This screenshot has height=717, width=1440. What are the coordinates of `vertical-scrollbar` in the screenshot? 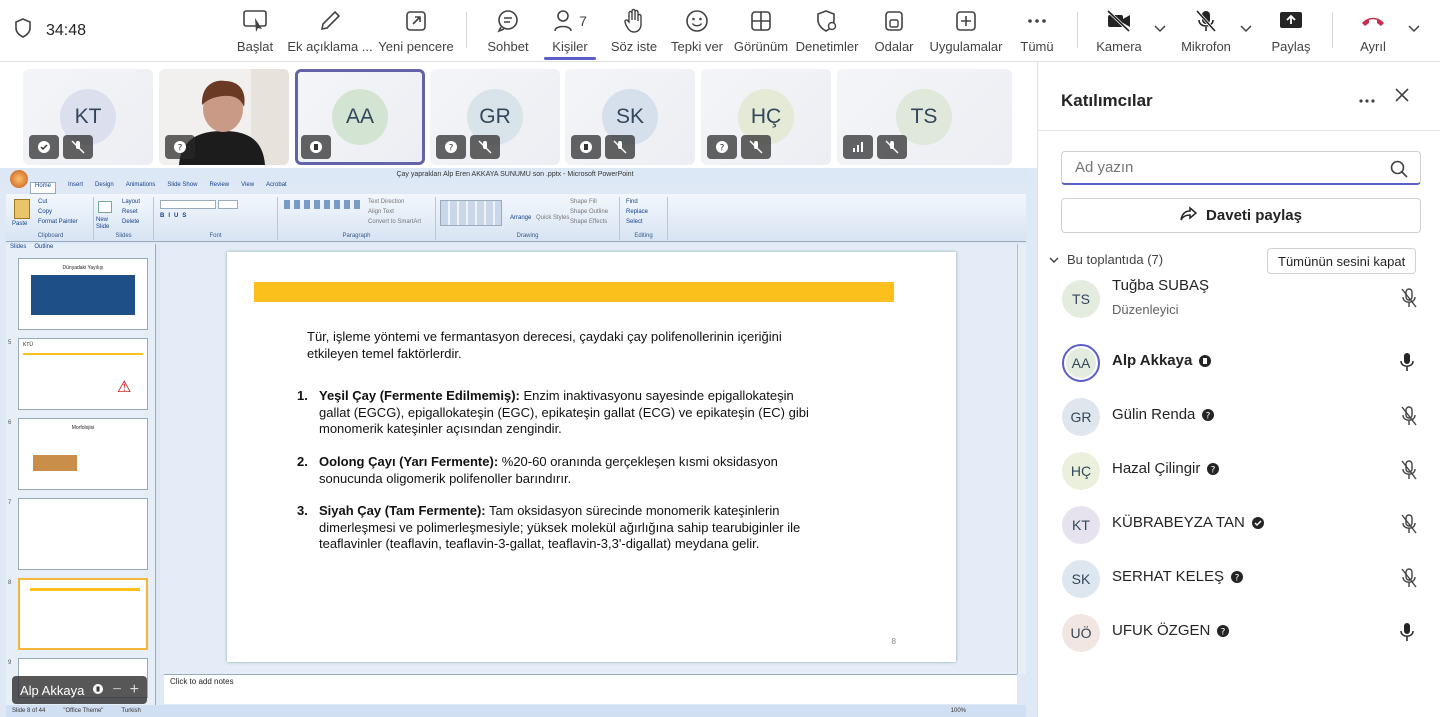 It's located at (1021, 459).